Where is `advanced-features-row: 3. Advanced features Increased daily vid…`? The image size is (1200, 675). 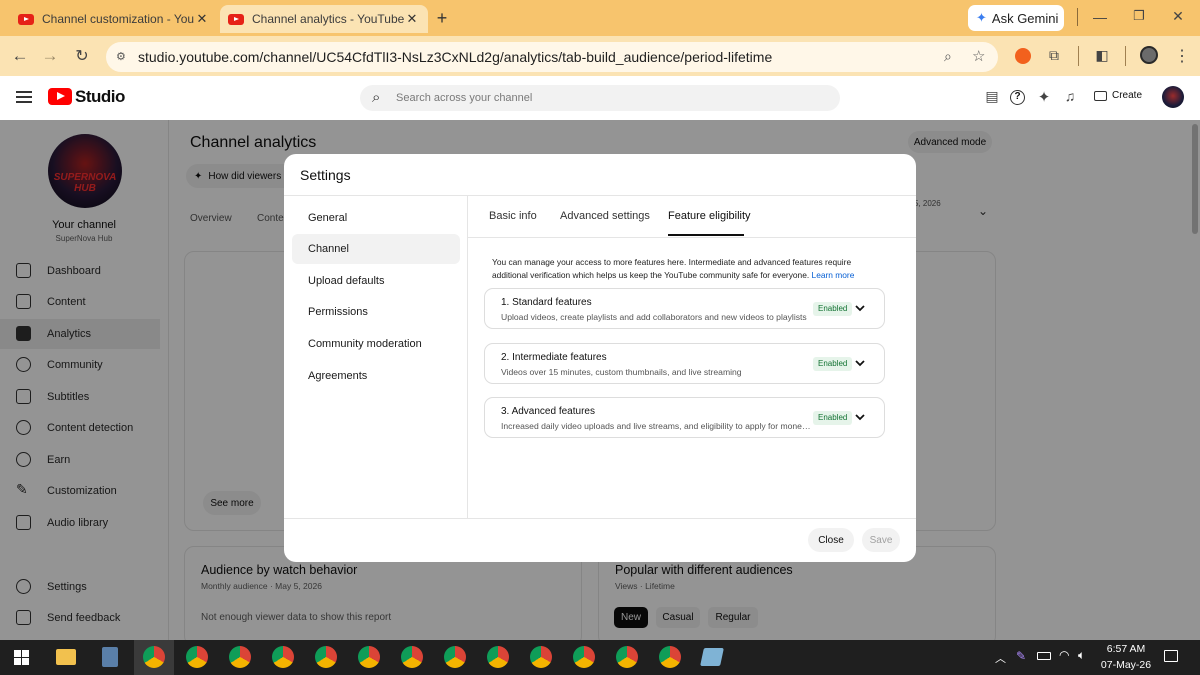 advanced-features-row: 3. Advanced features Increased daily vid… is located at coordinates (684, 417).